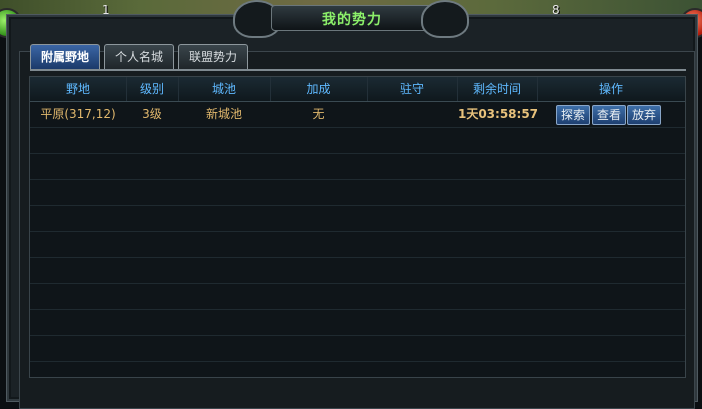 This screenshot has height=409, width=702. I want to click on tab-affiliated-lands: 附属野地, so click(65, 56).